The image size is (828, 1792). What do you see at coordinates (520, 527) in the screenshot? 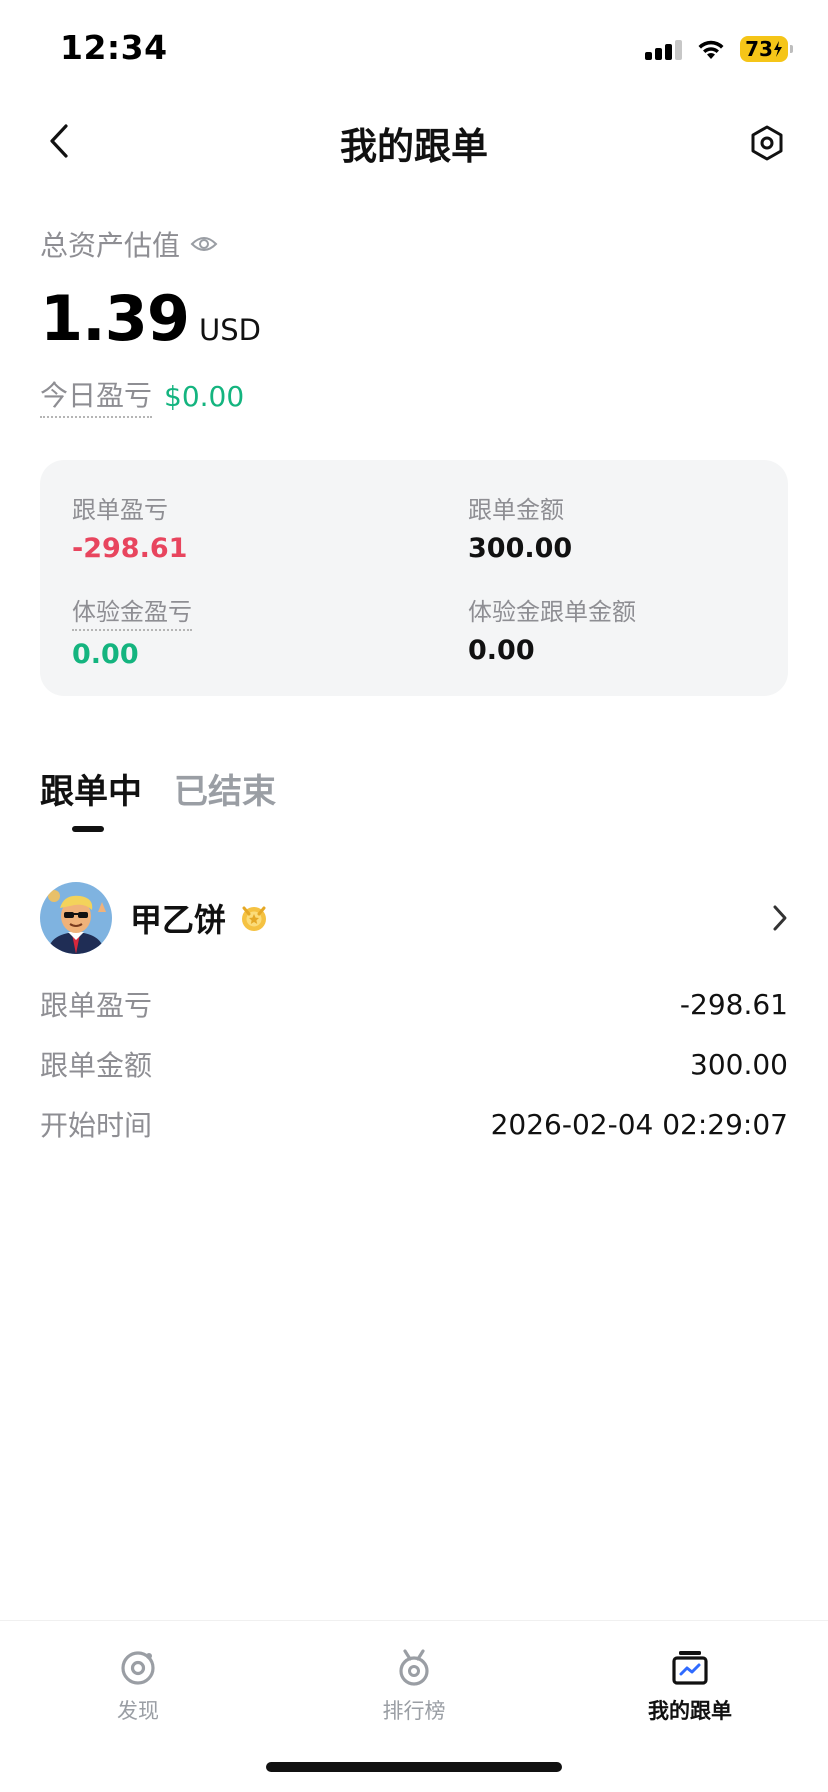
I see `follow-amount-stat: 跟单金额 300.00` at bounding box center [520, 527].